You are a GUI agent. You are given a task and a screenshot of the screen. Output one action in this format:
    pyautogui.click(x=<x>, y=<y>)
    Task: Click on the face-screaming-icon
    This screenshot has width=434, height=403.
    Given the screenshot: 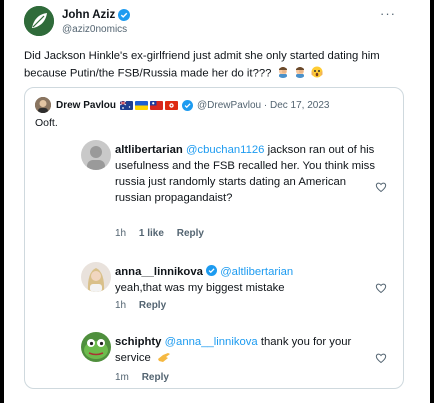 What is the action you would take?
    pyautogui.click(x=317, y=72)
    